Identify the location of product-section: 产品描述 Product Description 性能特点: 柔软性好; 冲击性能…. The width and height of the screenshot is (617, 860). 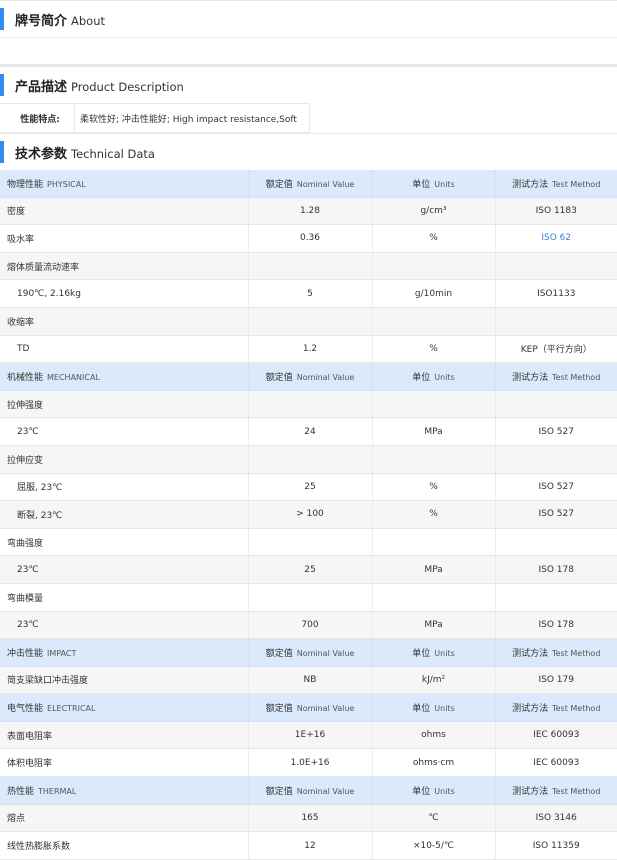
(308, 99).